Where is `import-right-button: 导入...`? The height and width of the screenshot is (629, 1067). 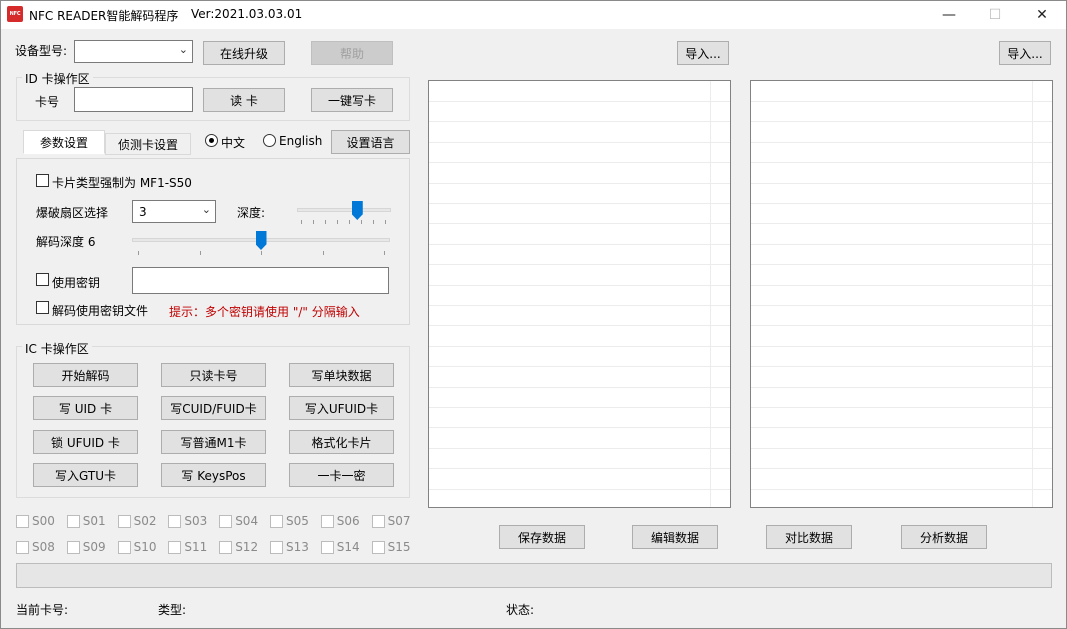
import-right-button: 导入... is located at coordinates (1025, 53).